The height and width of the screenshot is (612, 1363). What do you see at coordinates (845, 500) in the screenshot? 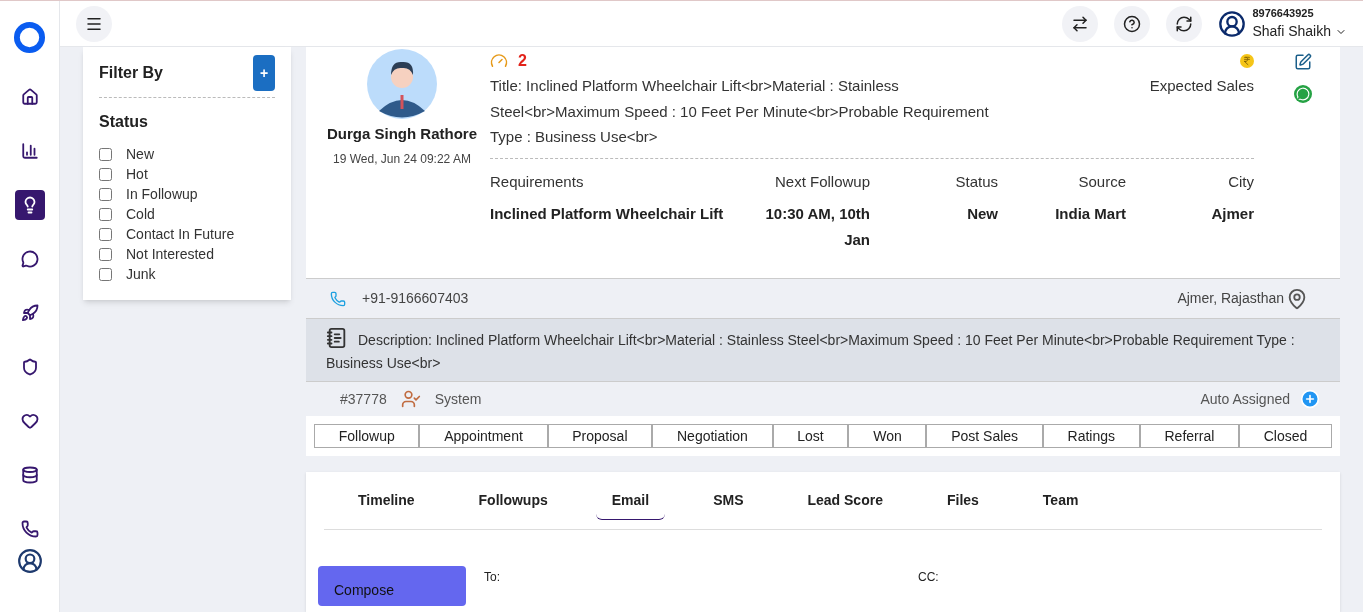
I see `tab: Lead Score` at bounding box center [845, 500].